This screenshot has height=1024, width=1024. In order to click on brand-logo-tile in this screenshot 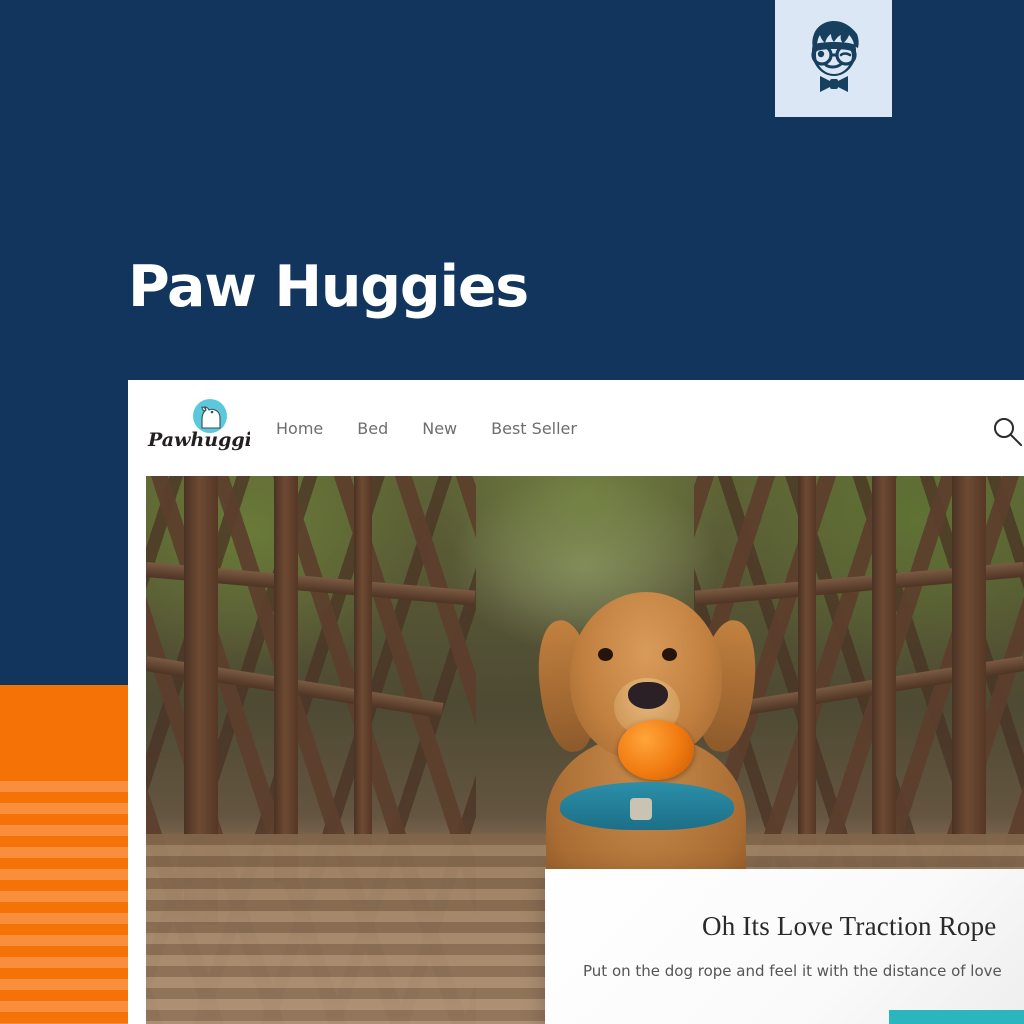, I will do `click(833, 58)`.